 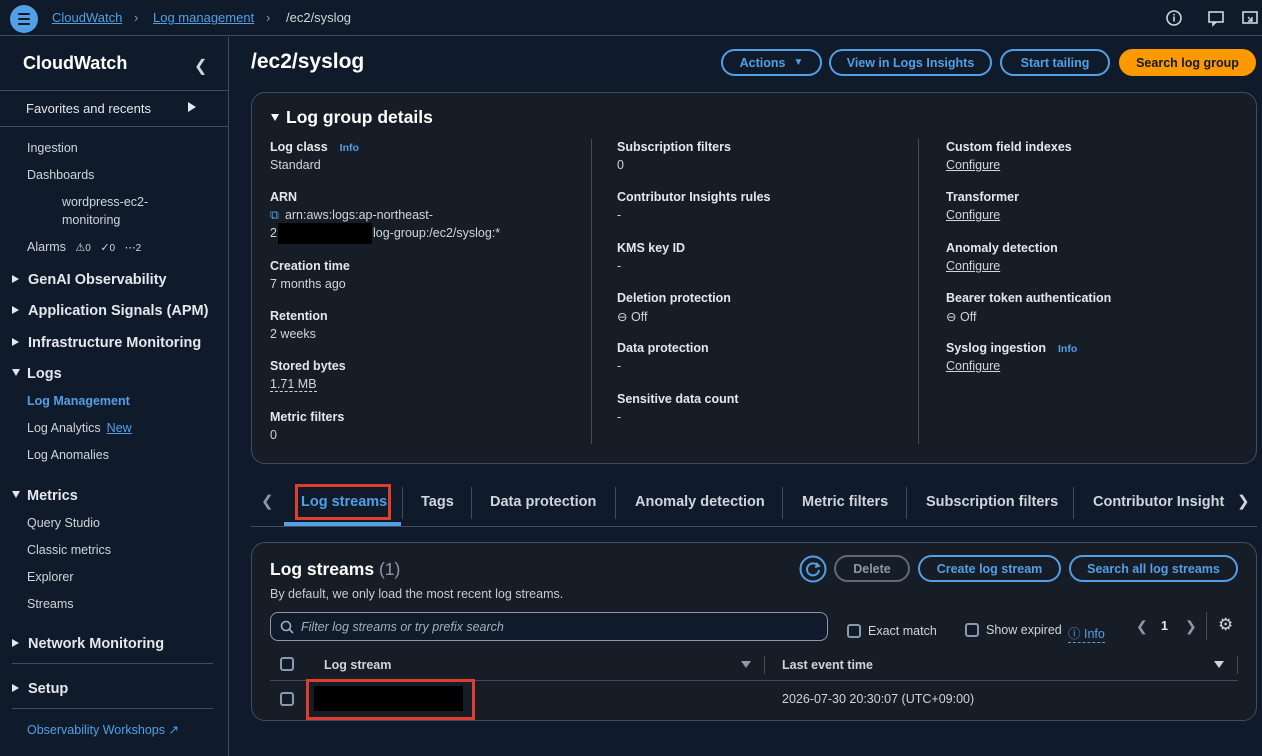 I want to click on tabs-scroll-right-icon: ❯, so click(x=1243, y=501).